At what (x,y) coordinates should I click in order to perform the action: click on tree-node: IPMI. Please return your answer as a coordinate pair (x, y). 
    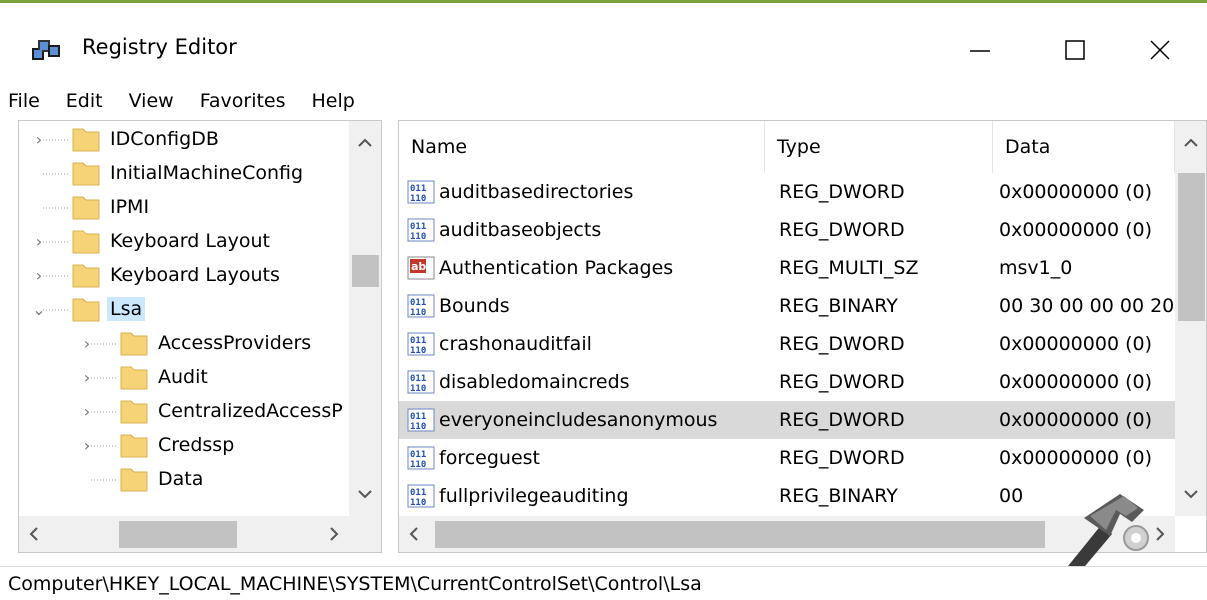
    Looking at the image, I should click on (111, 207).